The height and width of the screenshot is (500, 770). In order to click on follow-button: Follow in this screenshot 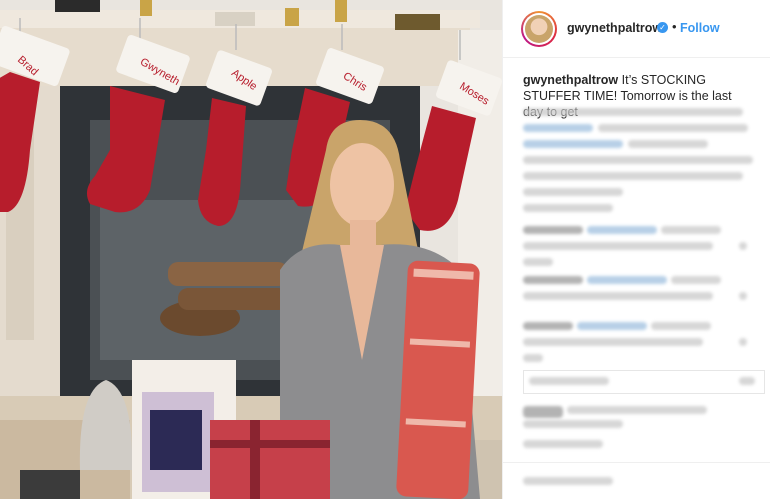, I will do `click(700, 28)`.